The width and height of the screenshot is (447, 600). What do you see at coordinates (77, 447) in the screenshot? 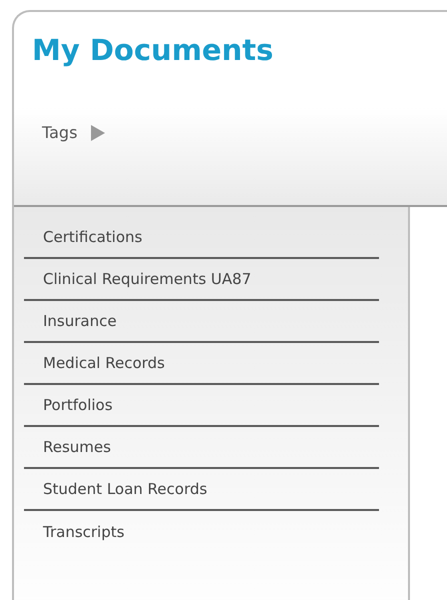
I see `tag-item: Resumes` at bounding box center [77, 447].